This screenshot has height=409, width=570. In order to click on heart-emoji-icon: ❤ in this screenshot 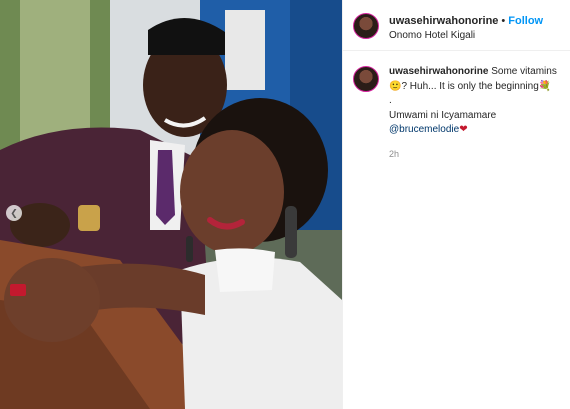, I will do `click(463, 129)`.